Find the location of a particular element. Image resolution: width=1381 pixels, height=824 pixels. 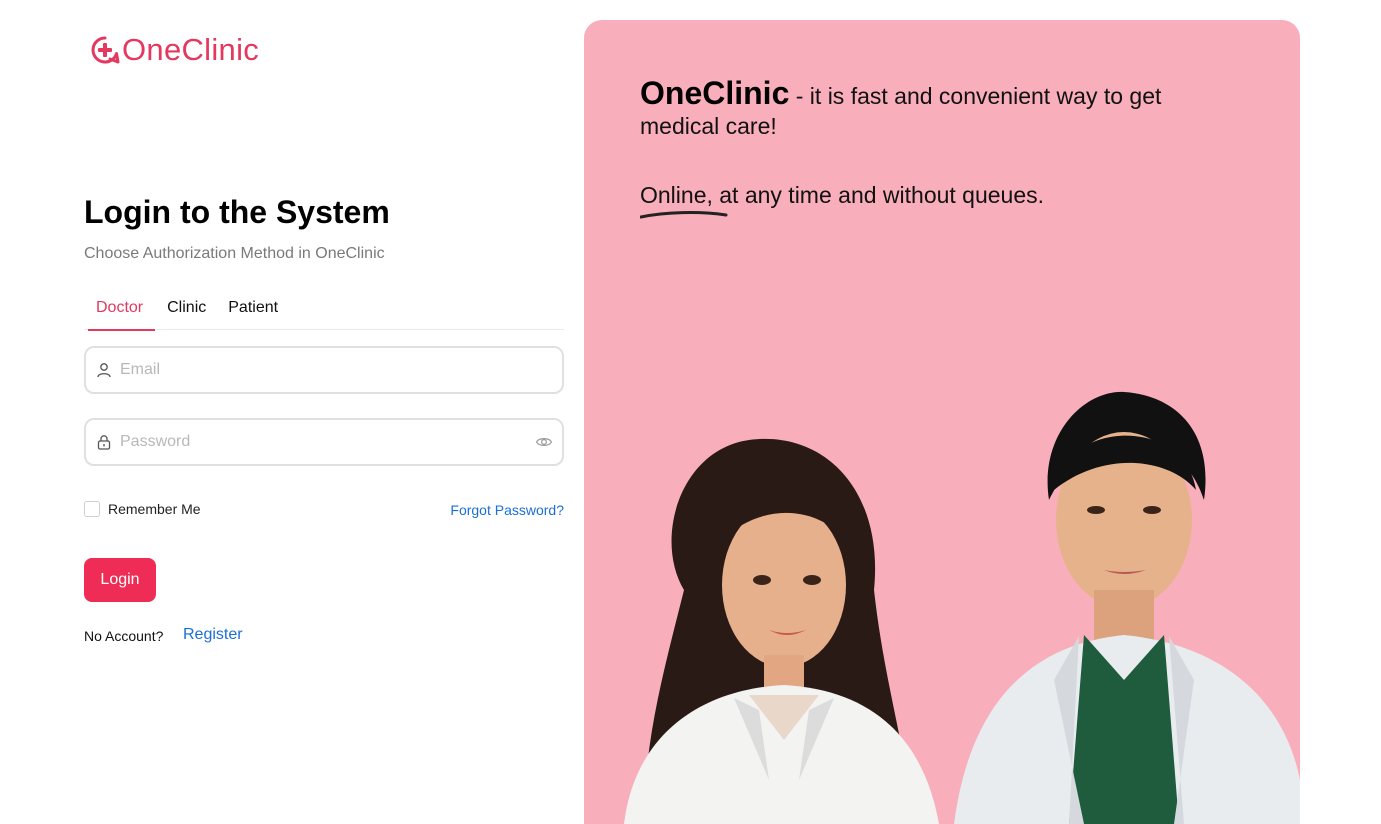

tab-clinic: Clinic is located at coordinates (186, 311).